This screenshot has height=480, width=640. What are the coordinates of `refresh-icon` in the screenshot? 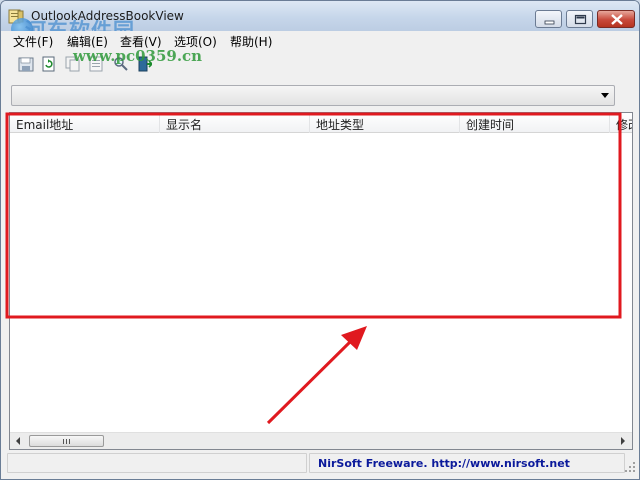 It's located at (49, 64).